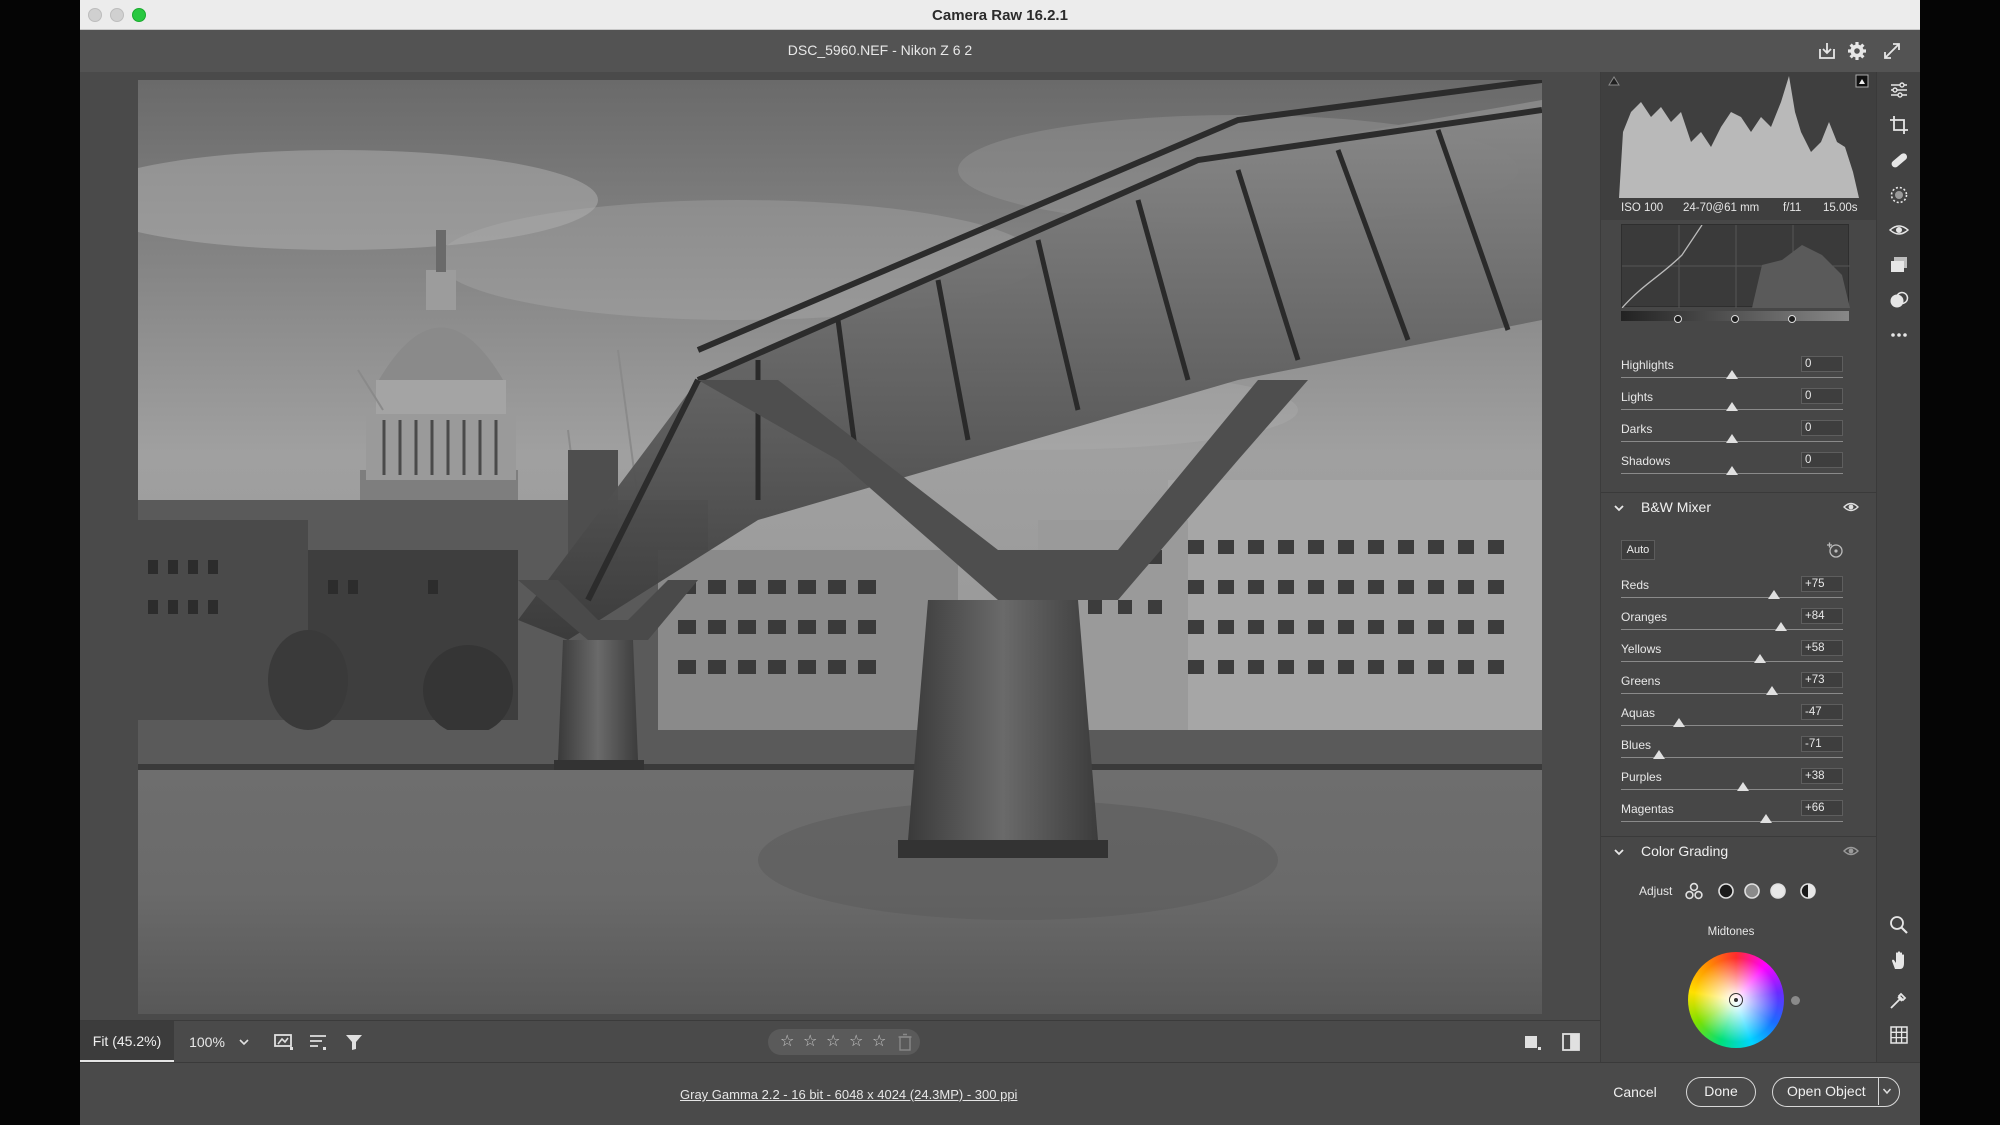  What do you see at coordinates (1822, 712) in the screenshot?
I see `bw-mixer-slider-value: -47` at bounding box center [1822, 712].